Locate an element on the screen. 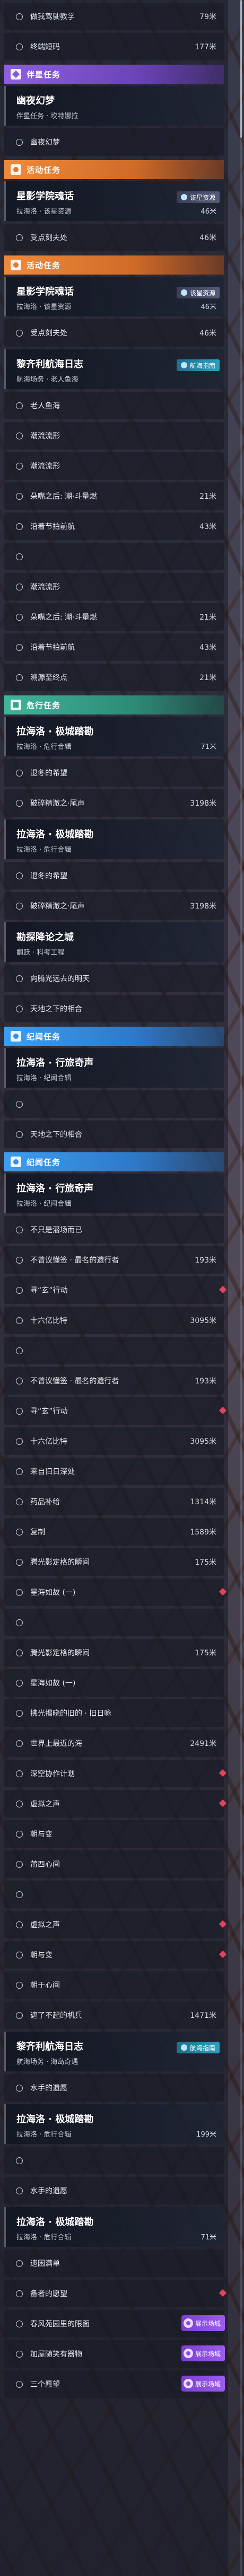  category-header: 危行任务 is located at coordinates (114, 704).